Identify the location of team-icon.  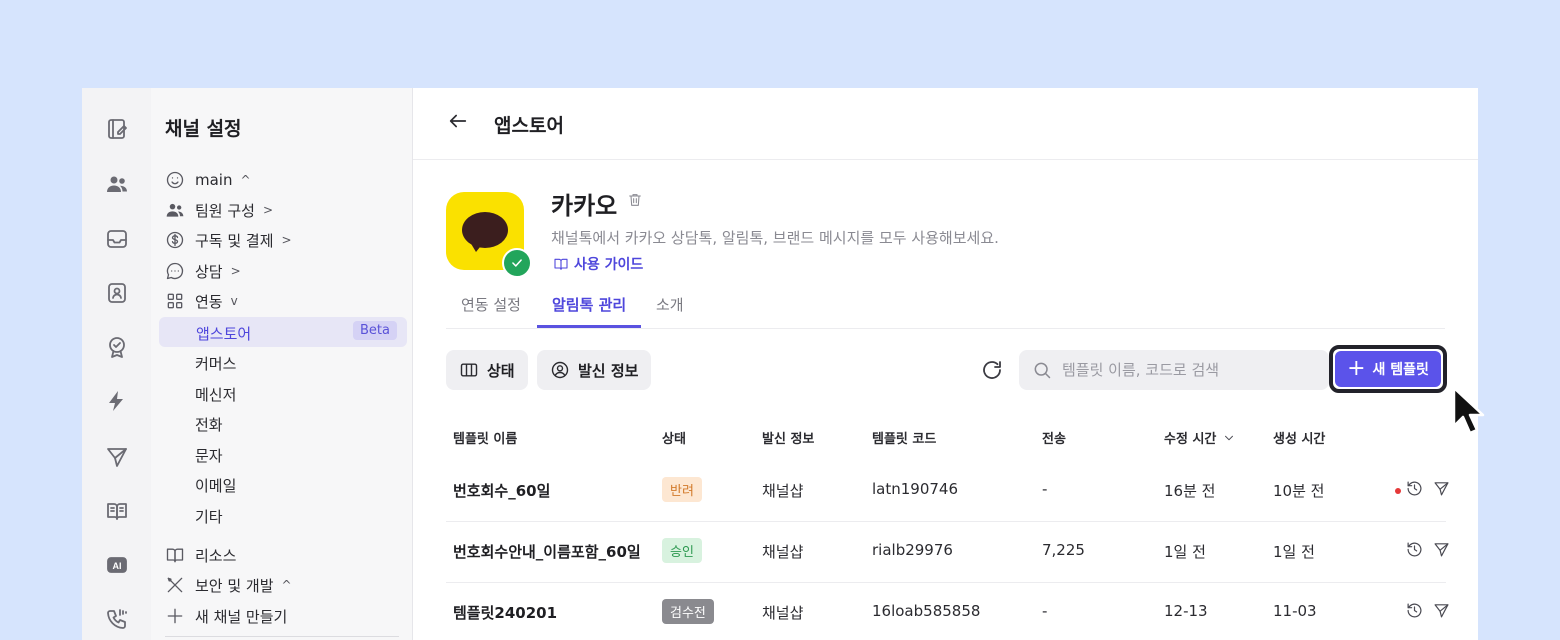
(117, 184).